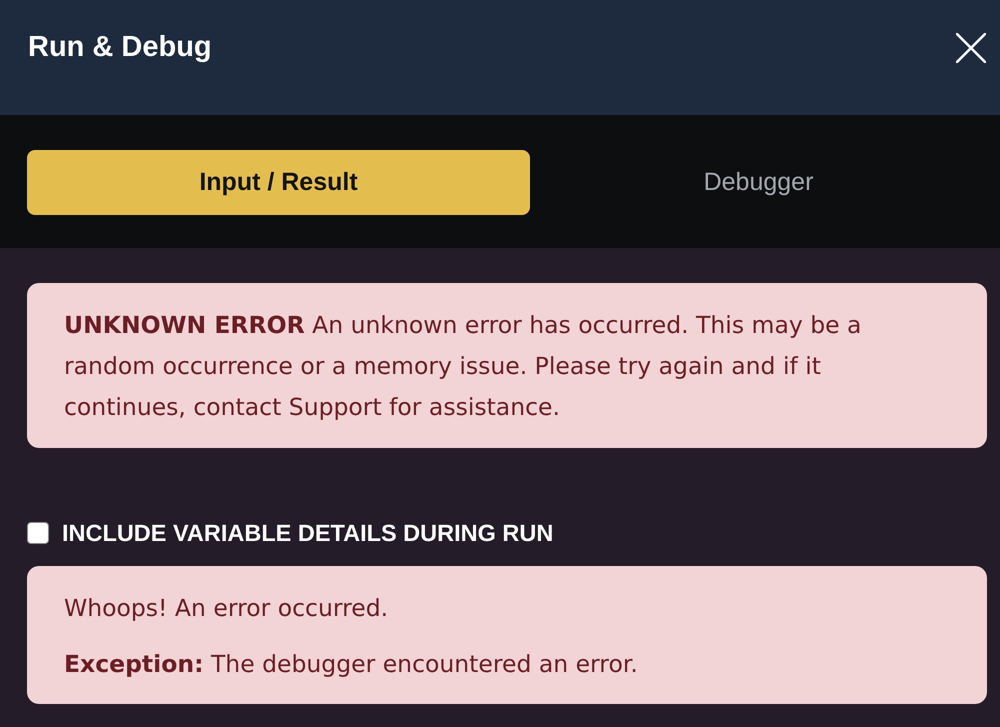 The width and height of the screenshot is (1000, 727). I want to click on error-message: UNKNOWN ERROR An unknown error has occurred. This may be a random occurrence or a memory issue. Please try again and if it continues, contact Support for assistance., so click(463, 366).